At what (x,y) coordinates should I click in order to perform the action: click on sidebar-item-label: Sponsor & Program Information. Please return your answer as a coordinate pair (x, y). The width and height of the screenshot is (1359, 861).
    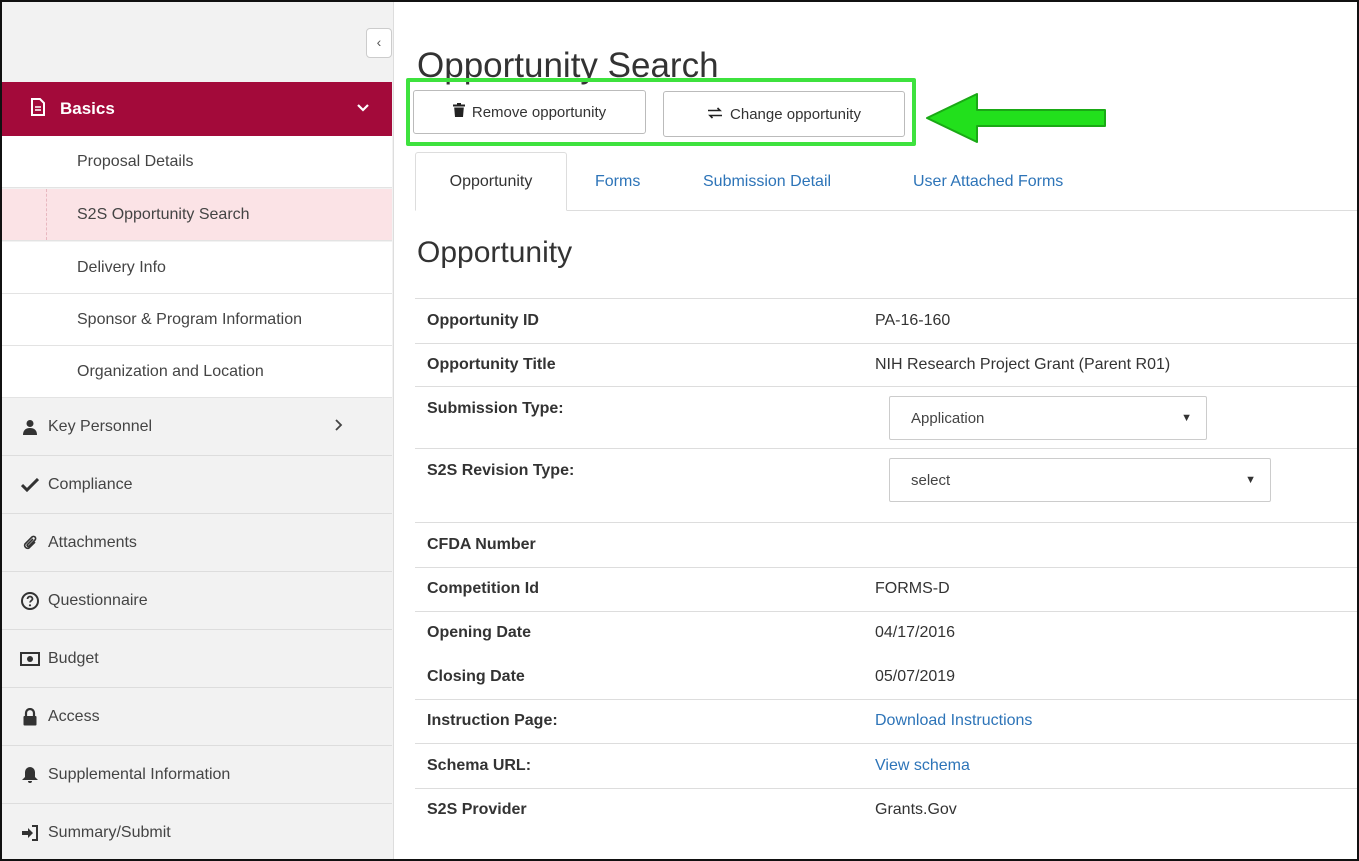
    Looking at the image, I should click on (189, 319).